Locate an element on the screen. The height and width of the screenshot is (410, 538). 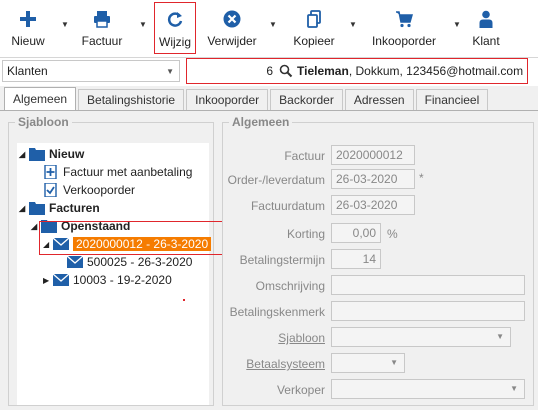
highlight-box is located at coordinates (133, 238).